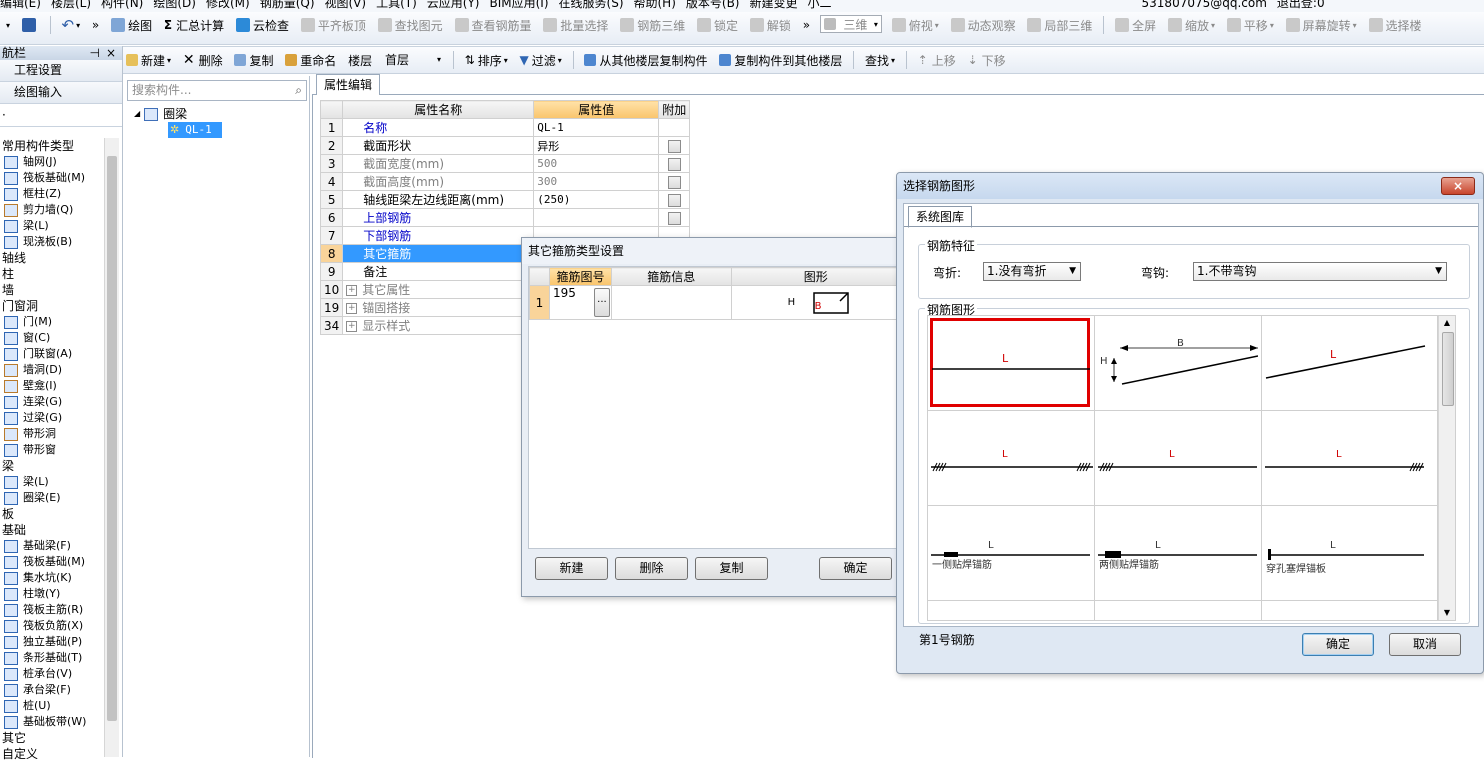 The image size is (1484, 762). What do you see at coordinates (52, 450) in the screenshot?
I see `nav-item: 带形窗` at bounding box center [52, 450].